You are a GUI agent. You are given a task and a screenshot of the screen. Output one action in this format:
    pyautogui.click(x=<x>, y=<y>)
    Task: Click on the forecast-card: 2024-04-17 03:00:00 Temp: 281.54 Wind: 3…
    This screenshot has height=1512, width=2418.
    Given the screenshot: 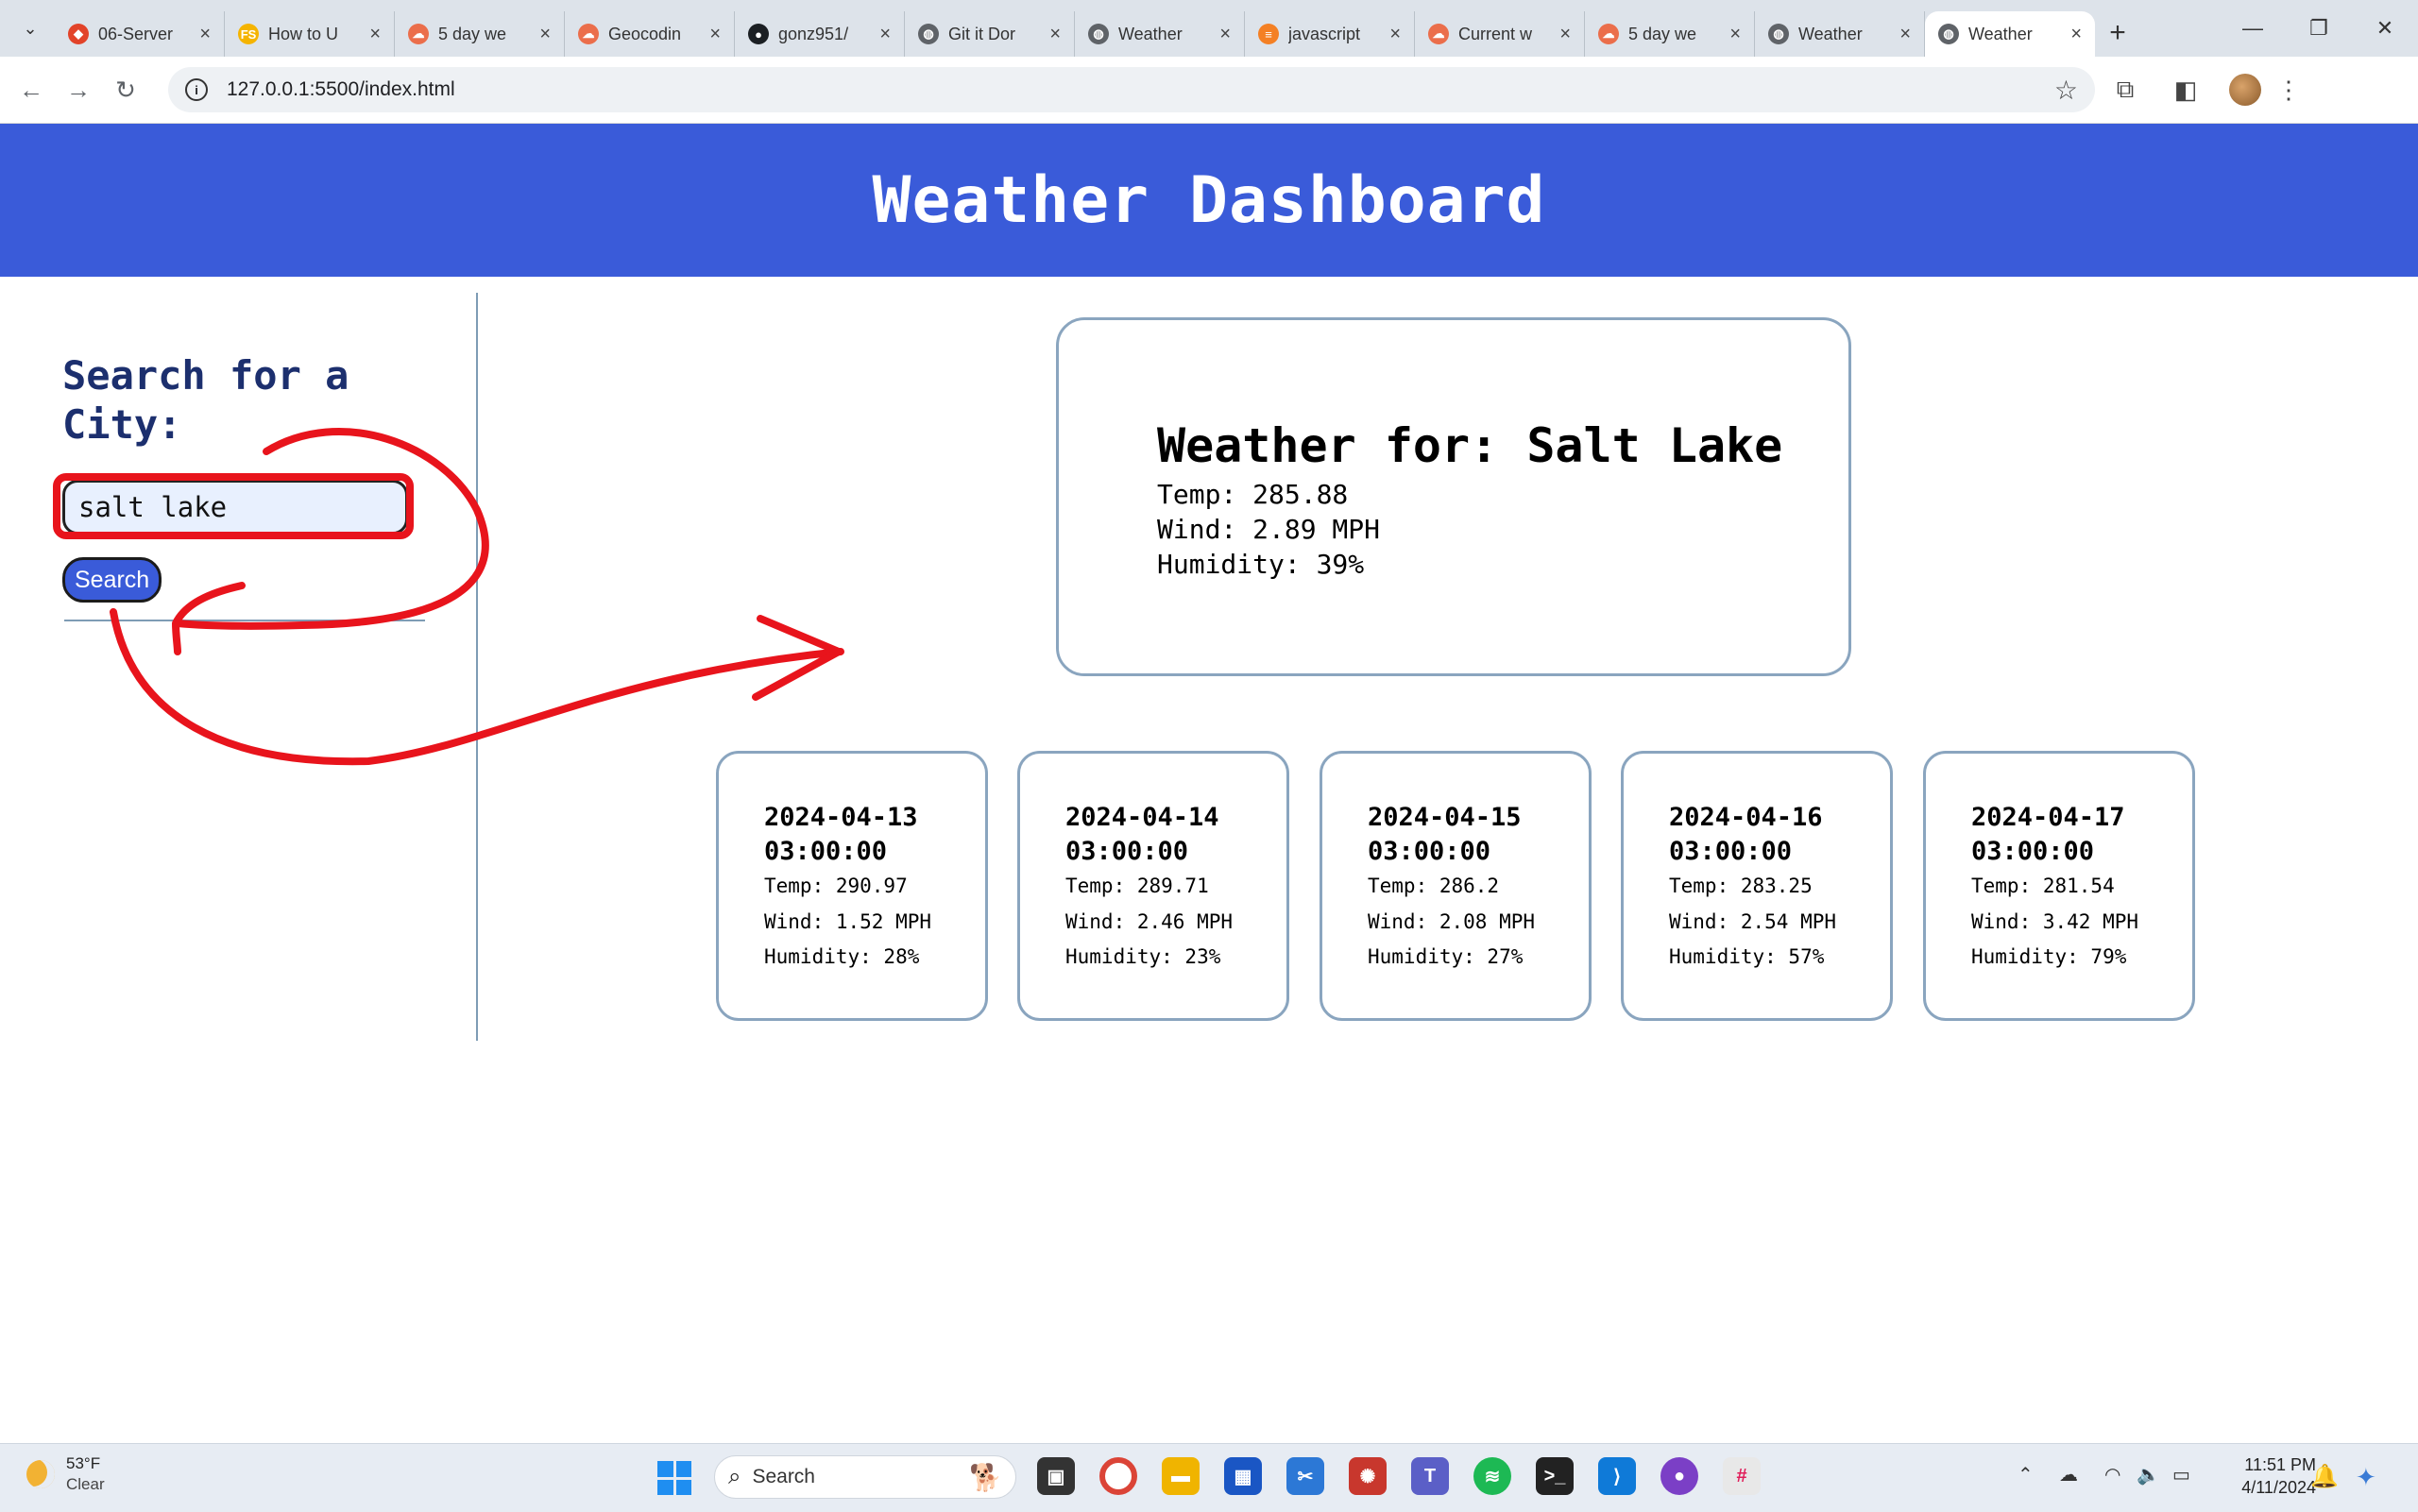 What is the action you would take?
    pyautogui.click(x=2059, y=886)
    